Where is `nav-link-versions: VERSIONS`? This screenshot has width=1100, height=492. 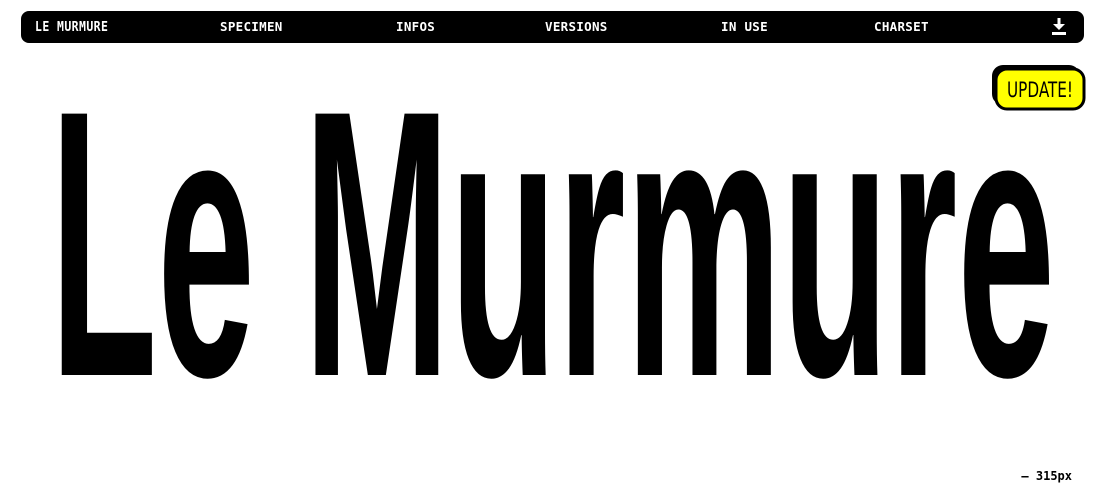
nav-link-versions: VERSIONS is located at coordinates (576, 27).